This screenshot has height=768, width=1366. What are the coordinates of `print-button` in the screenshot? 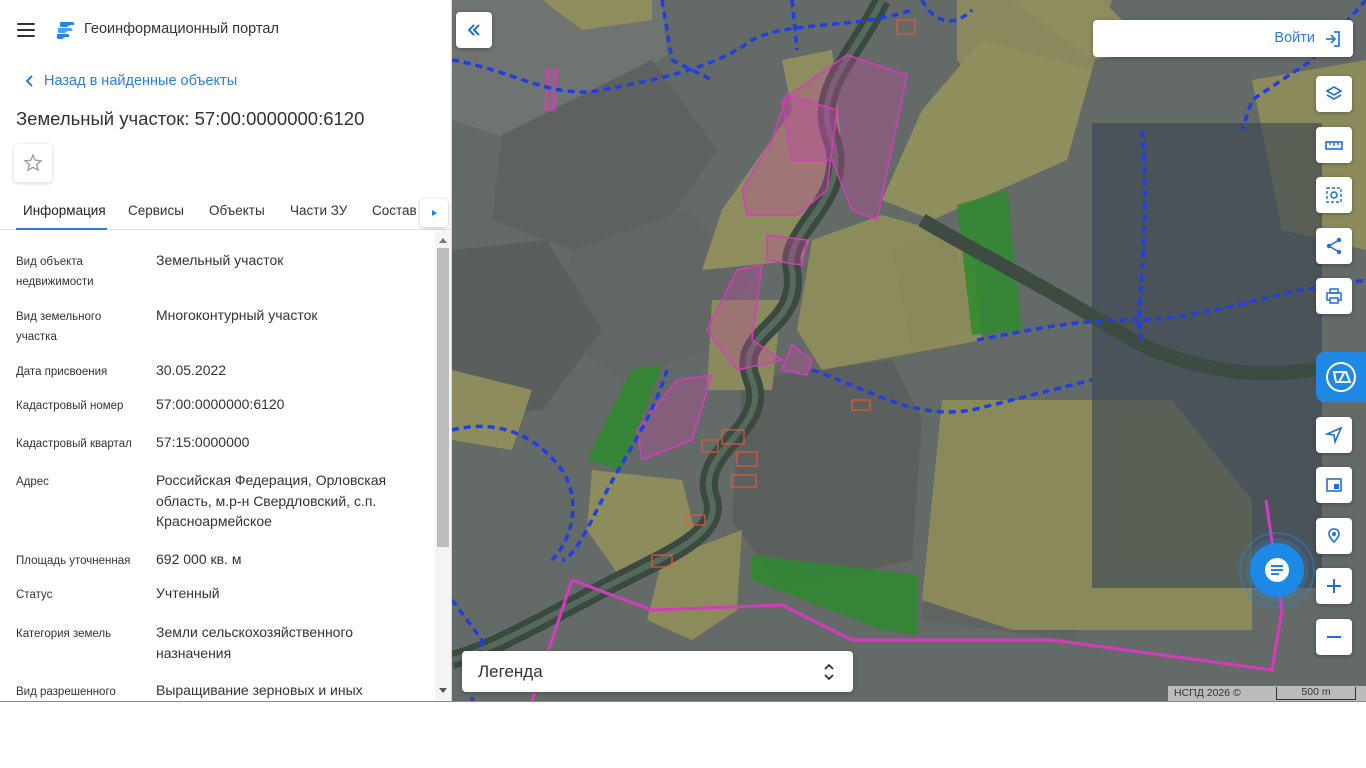 It's located at (1334, 296).